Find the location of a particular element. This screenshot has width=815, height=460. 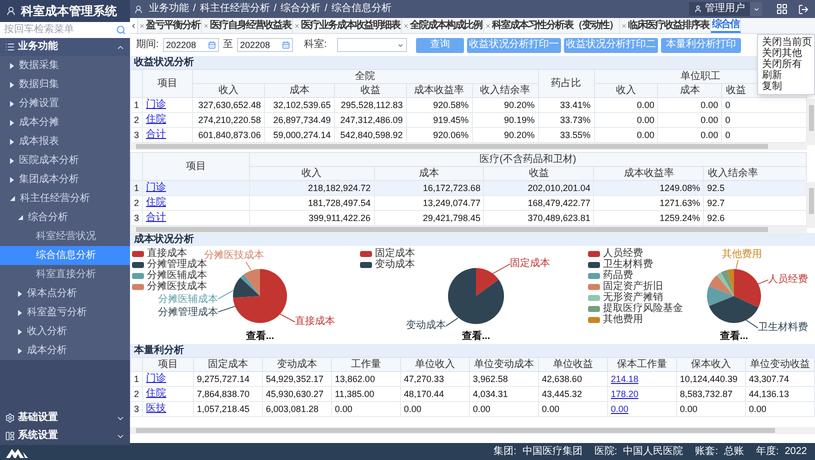

column-header: 变动成本 is located at coordinates (297, 365).